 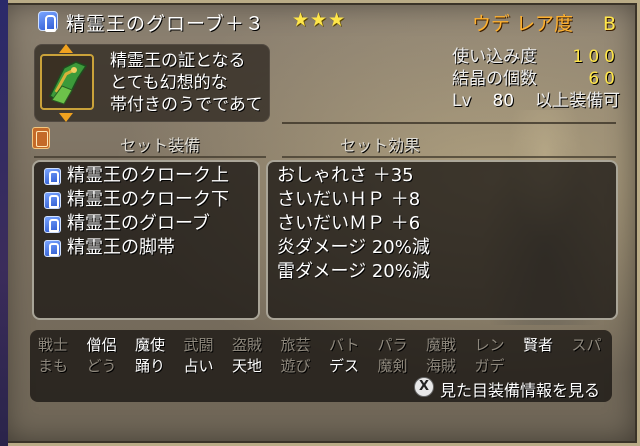 I want to click on job-label: 僧侶, so click(x=101, y=345).